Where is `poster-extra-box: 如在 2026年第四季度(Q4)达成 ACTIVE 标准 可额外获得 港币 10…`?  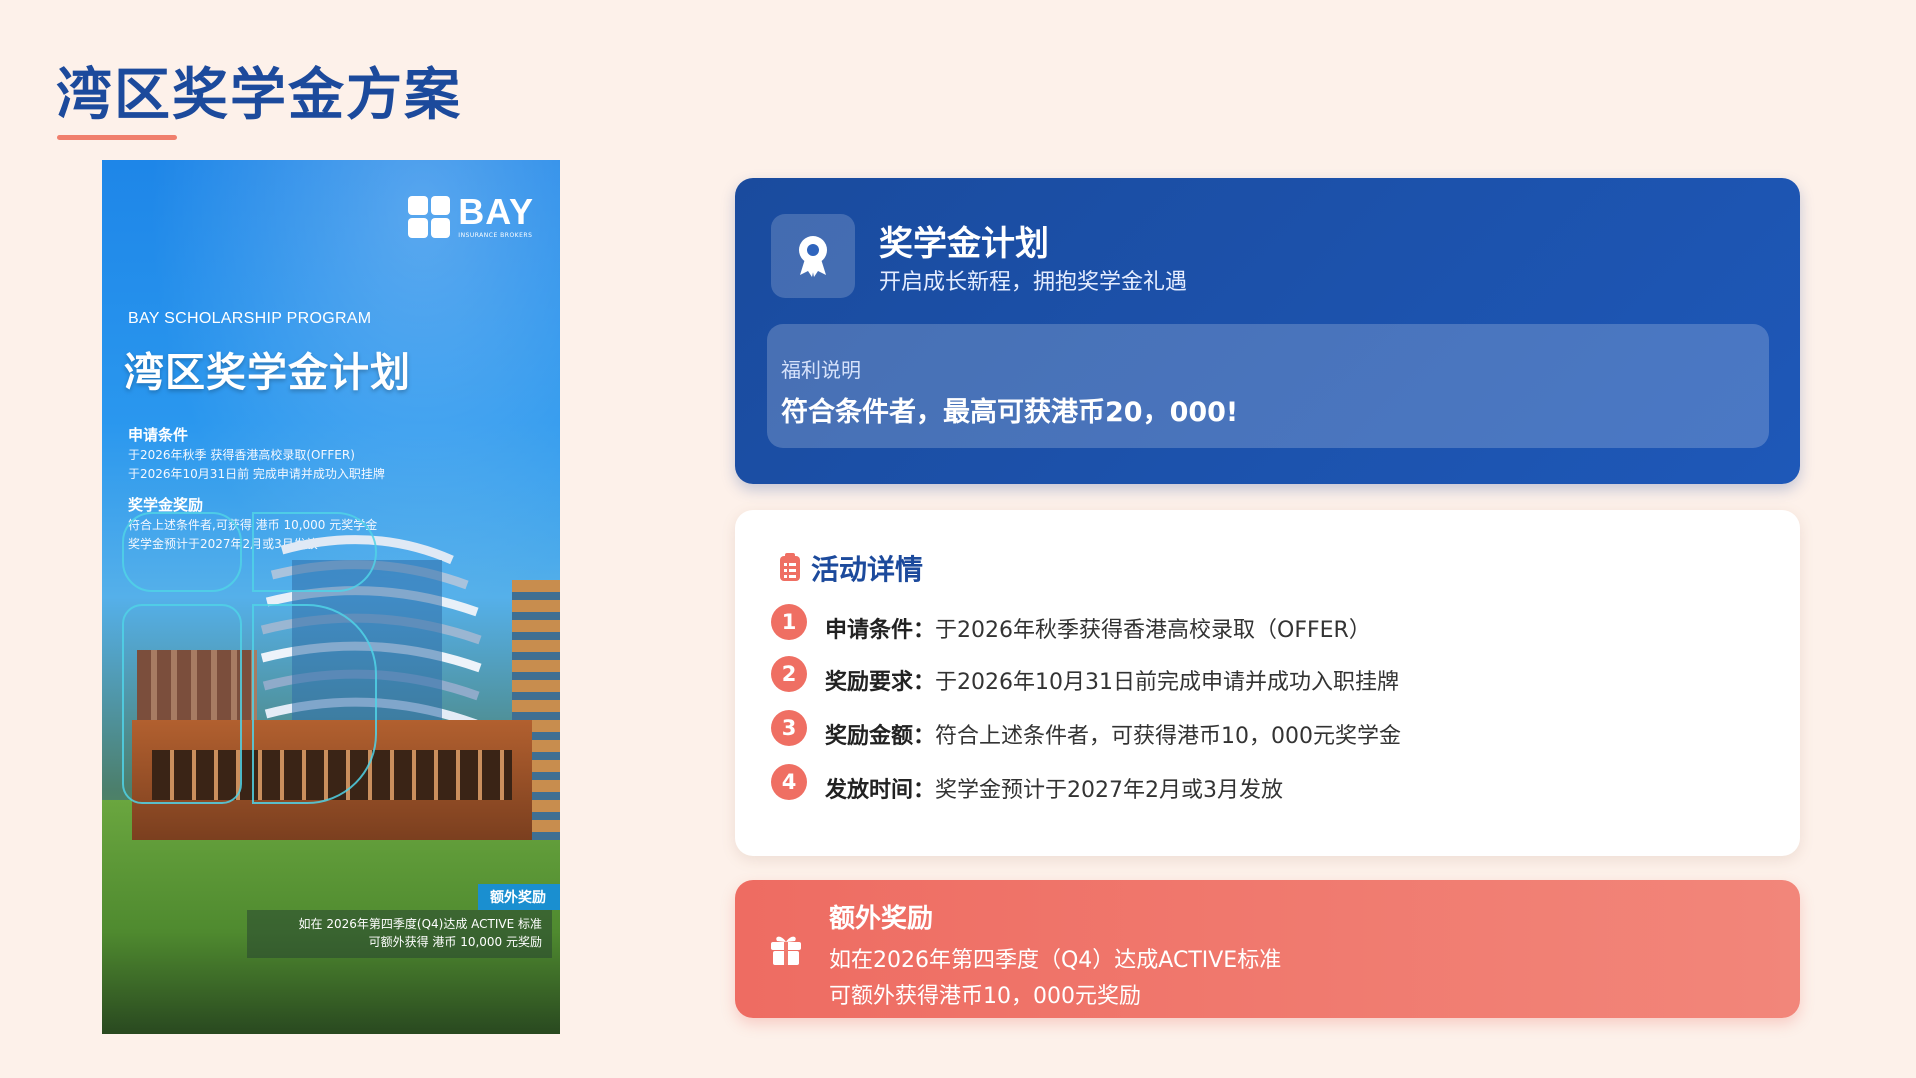
poster-extra-box: 如在 2026年第四季度(Q4)达成 ACTIVE 标准 可额外获得 港币 10… is located at coordinates (399, 934).